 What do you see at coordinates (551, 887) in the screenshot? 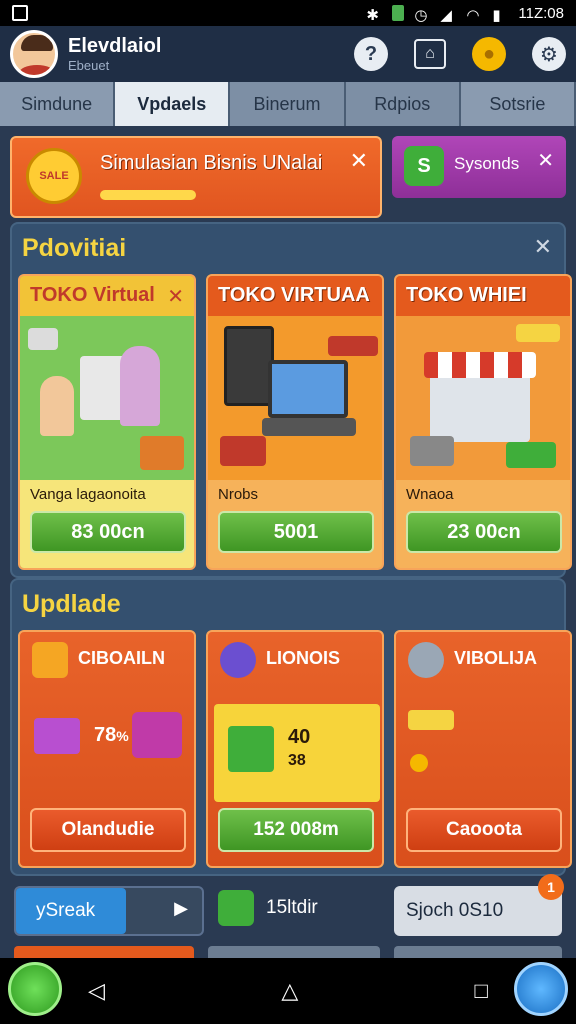
I see `notification-badge: 1` at bounding box center [551, 887].